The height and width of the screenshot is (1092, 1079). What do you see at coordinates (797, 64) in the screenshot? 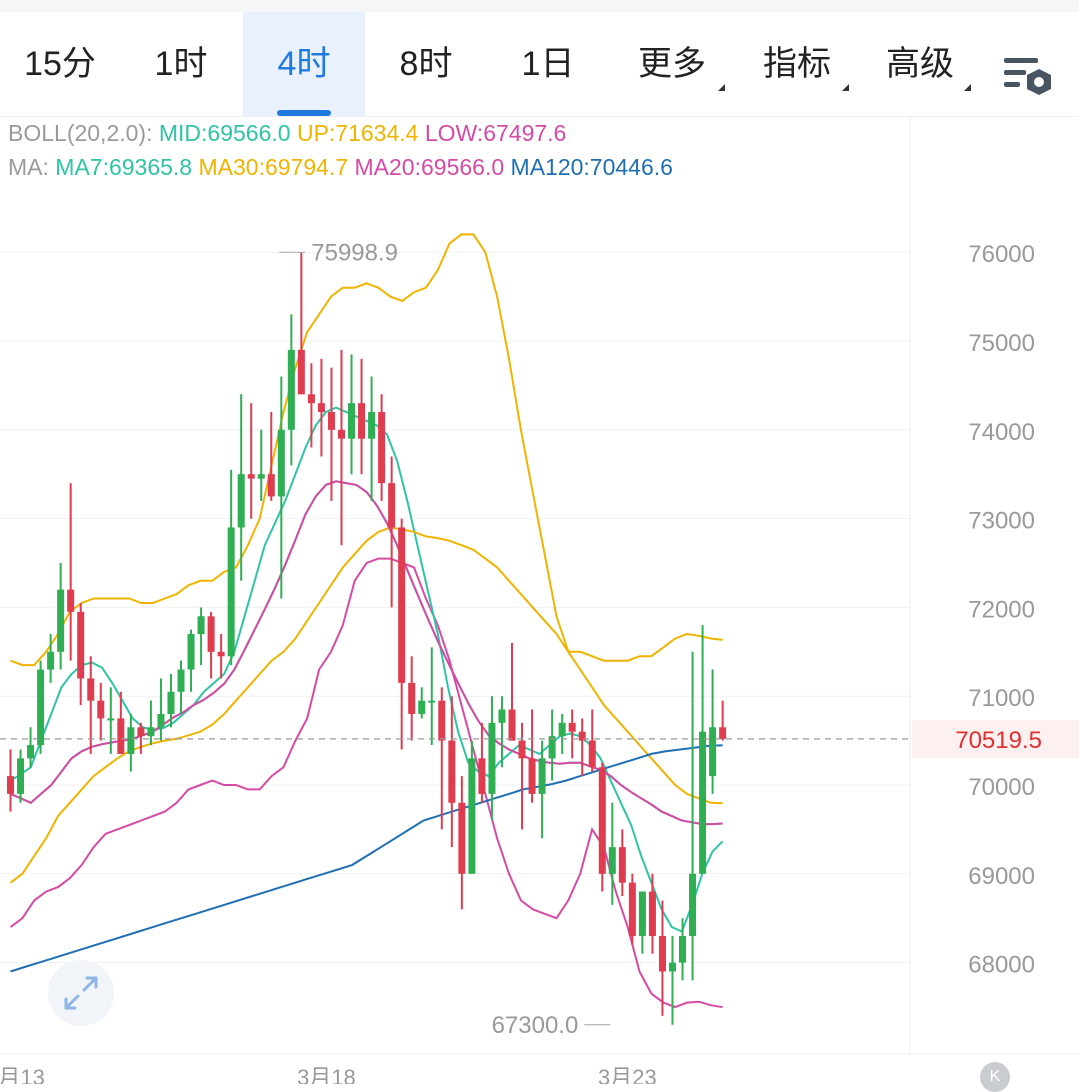
I see `tab-indicators-dropdown: 指标` at bounding box center [797, 64].